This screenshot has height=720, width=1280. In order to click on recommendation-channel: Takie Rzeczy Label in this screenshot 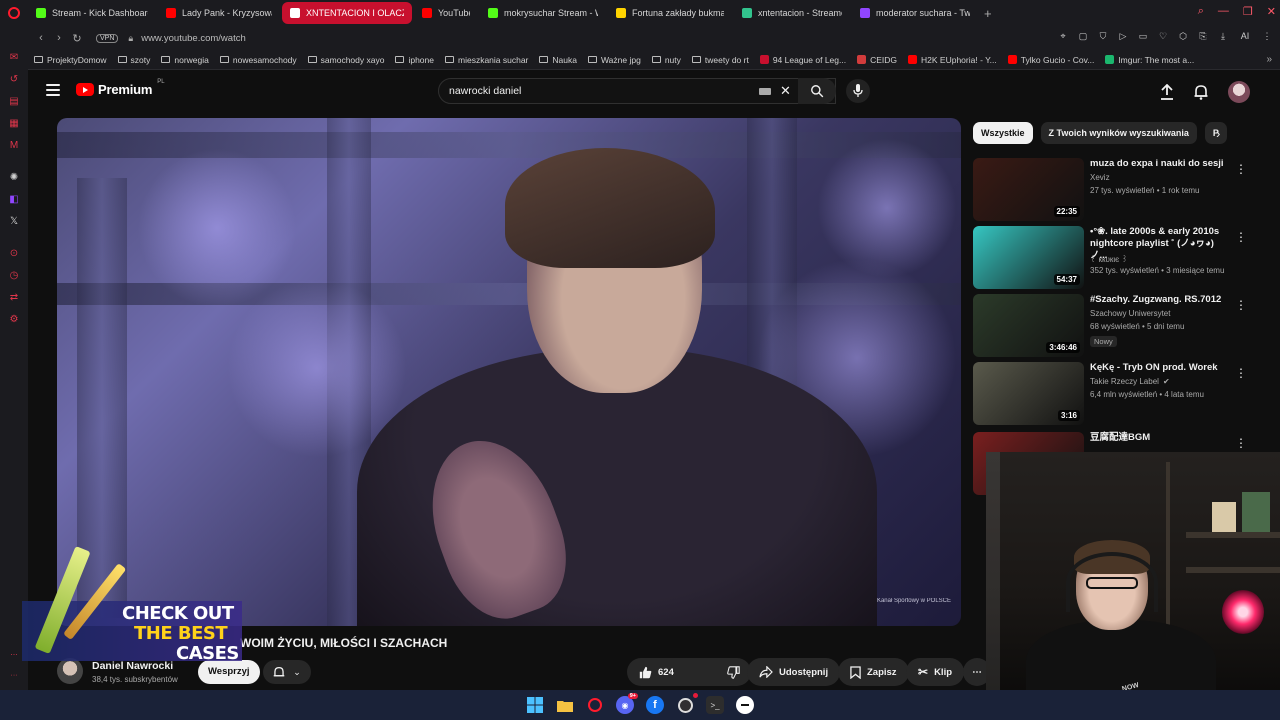, I will do `click(1124, 381)`.